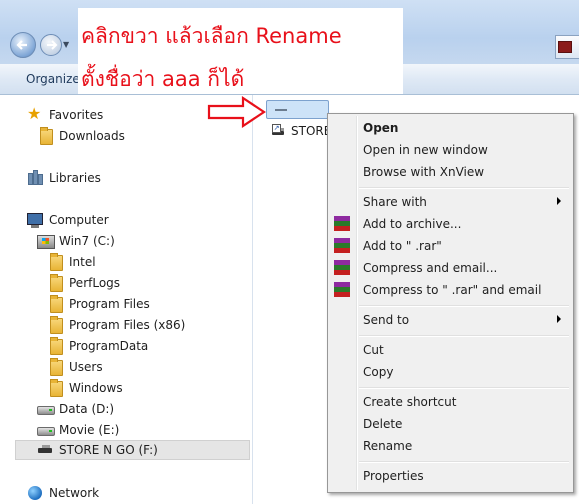 Image resolution: width=579 pixels, height=504 pixels. I want to click on red-arrow-icon, so click(236, 112).